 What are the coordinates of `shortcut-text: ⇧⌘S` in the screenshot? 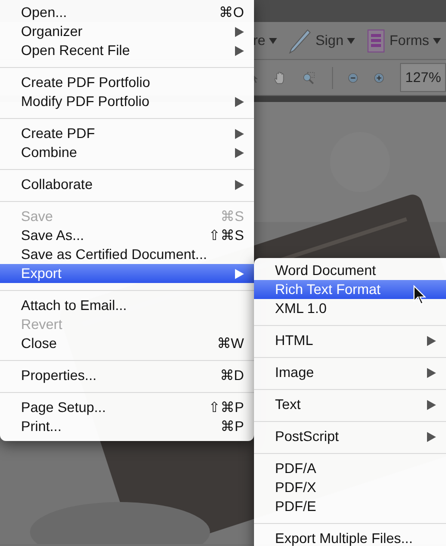 It's located at (226, 235).